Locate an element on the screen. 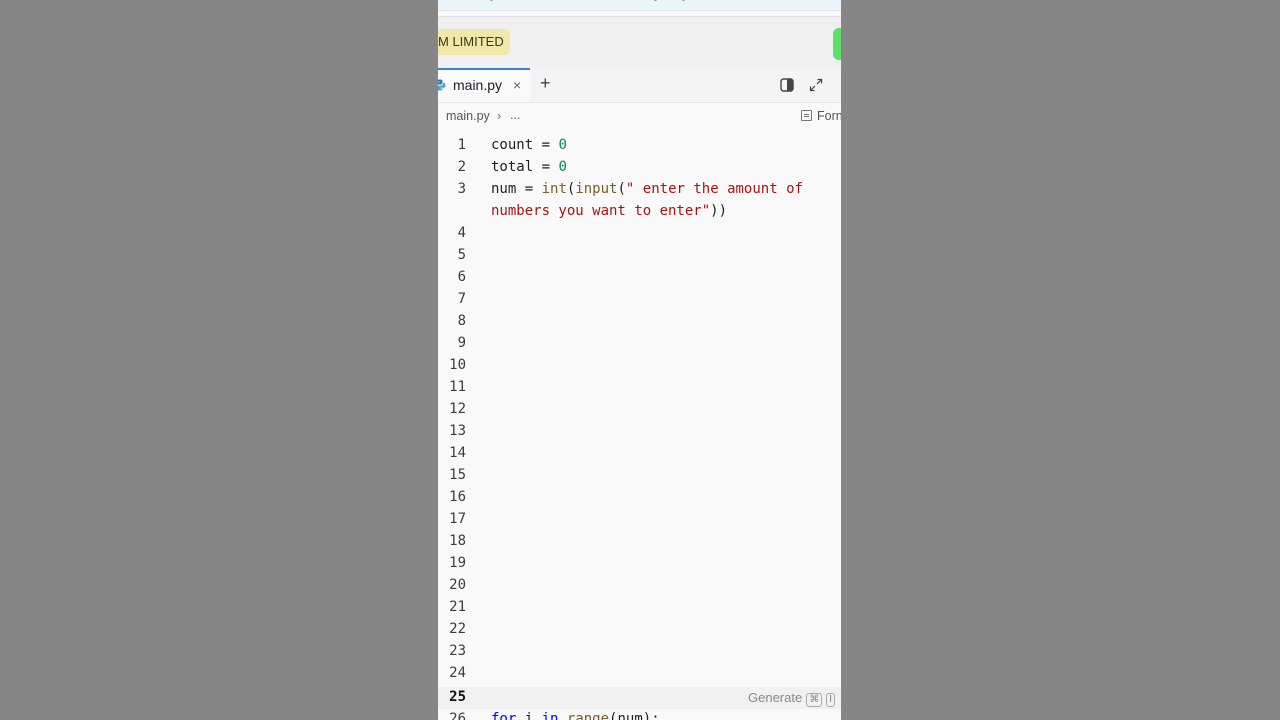 The width and height of the screenshot is (1280, 720). line-number: 10 is located at coordinates (457, 365).